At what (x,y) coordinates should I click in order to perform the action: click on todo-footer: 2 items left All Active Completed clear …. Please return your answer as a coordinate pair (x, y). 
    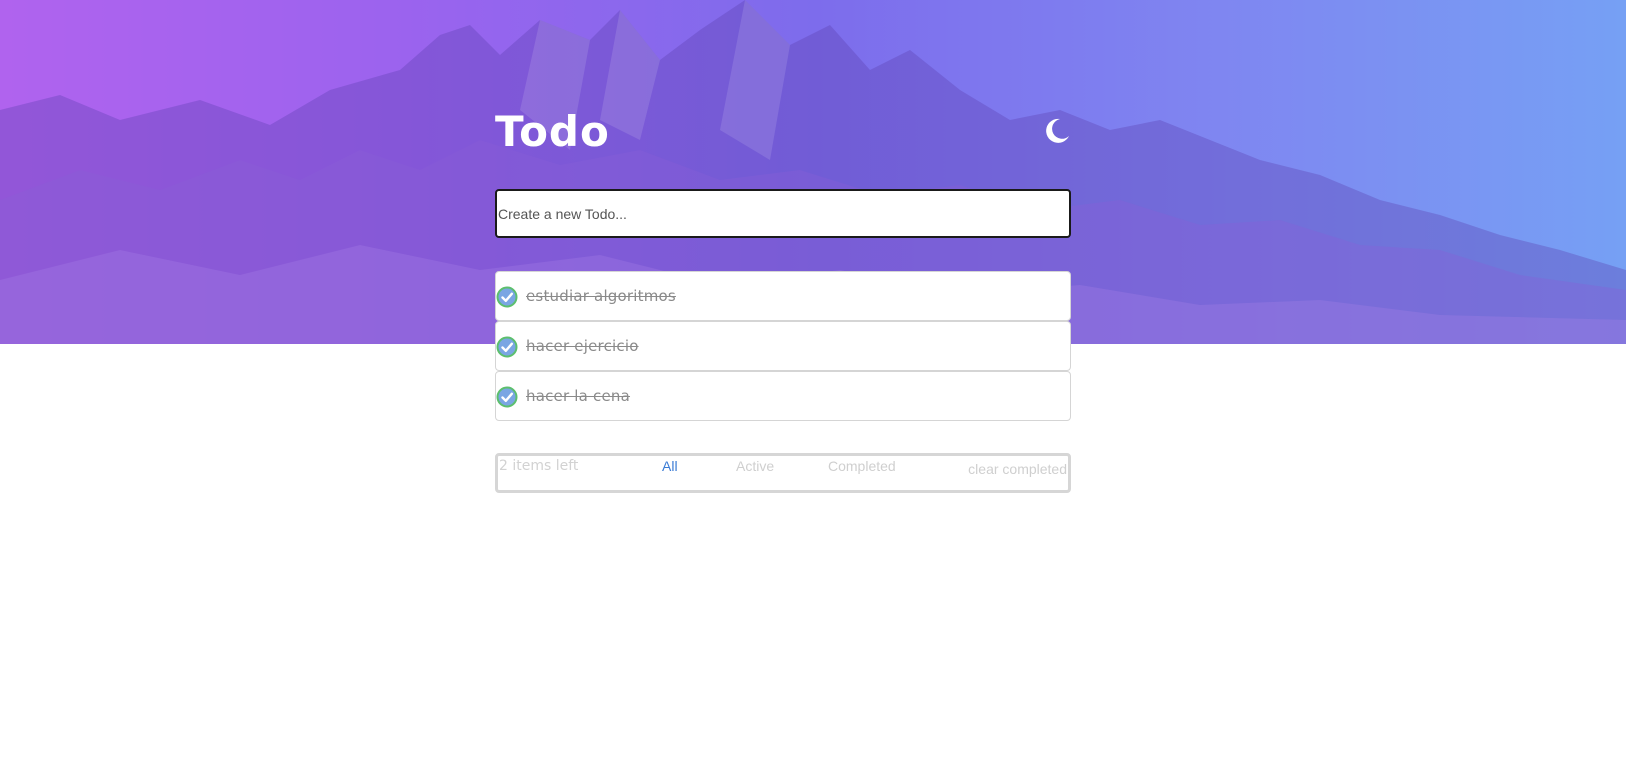
    Looking at the image, I should click on (783, 473).